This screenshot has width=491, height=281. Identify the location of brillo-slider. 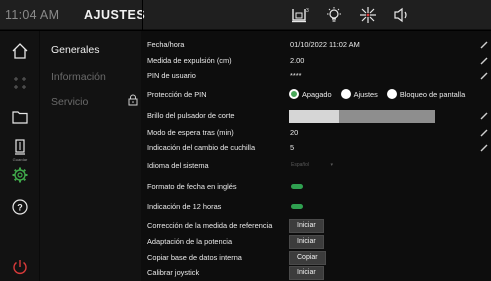
(362, 116).